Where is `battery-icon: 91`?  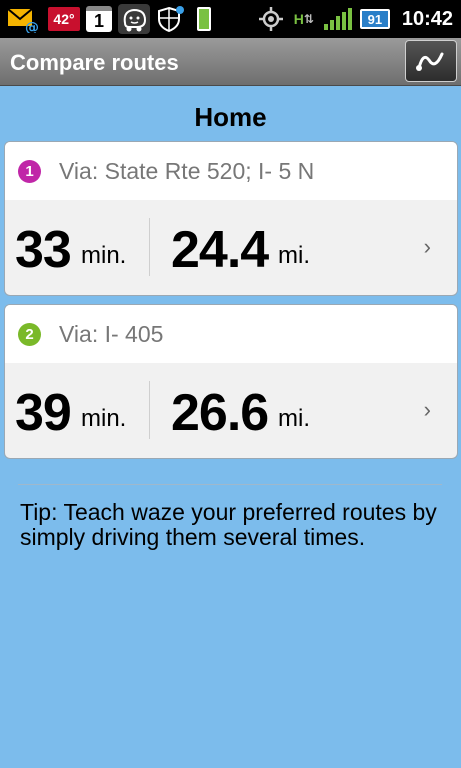 battery-icon: 91 is located at coordinates (374, 19).